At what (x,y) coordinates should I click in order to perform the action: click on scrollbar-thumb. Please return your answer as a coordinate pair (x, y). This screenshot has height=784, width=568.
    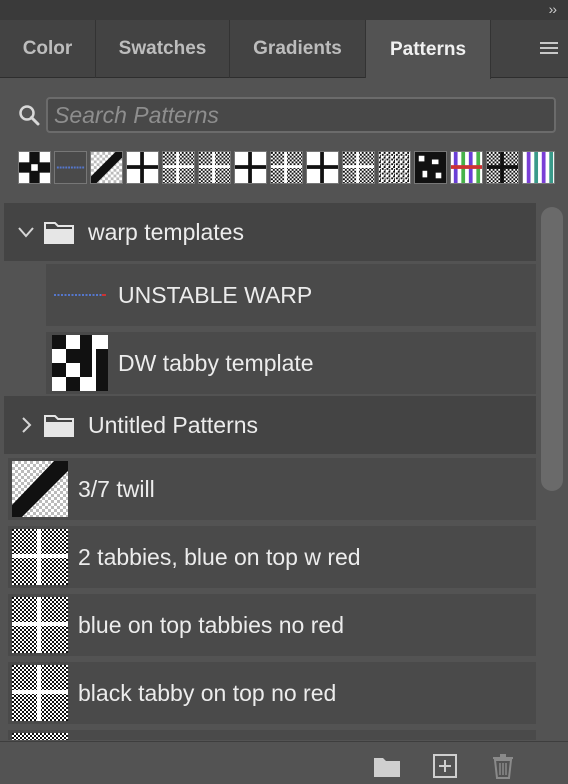
    Looking at the image, I should click on (552, 349).